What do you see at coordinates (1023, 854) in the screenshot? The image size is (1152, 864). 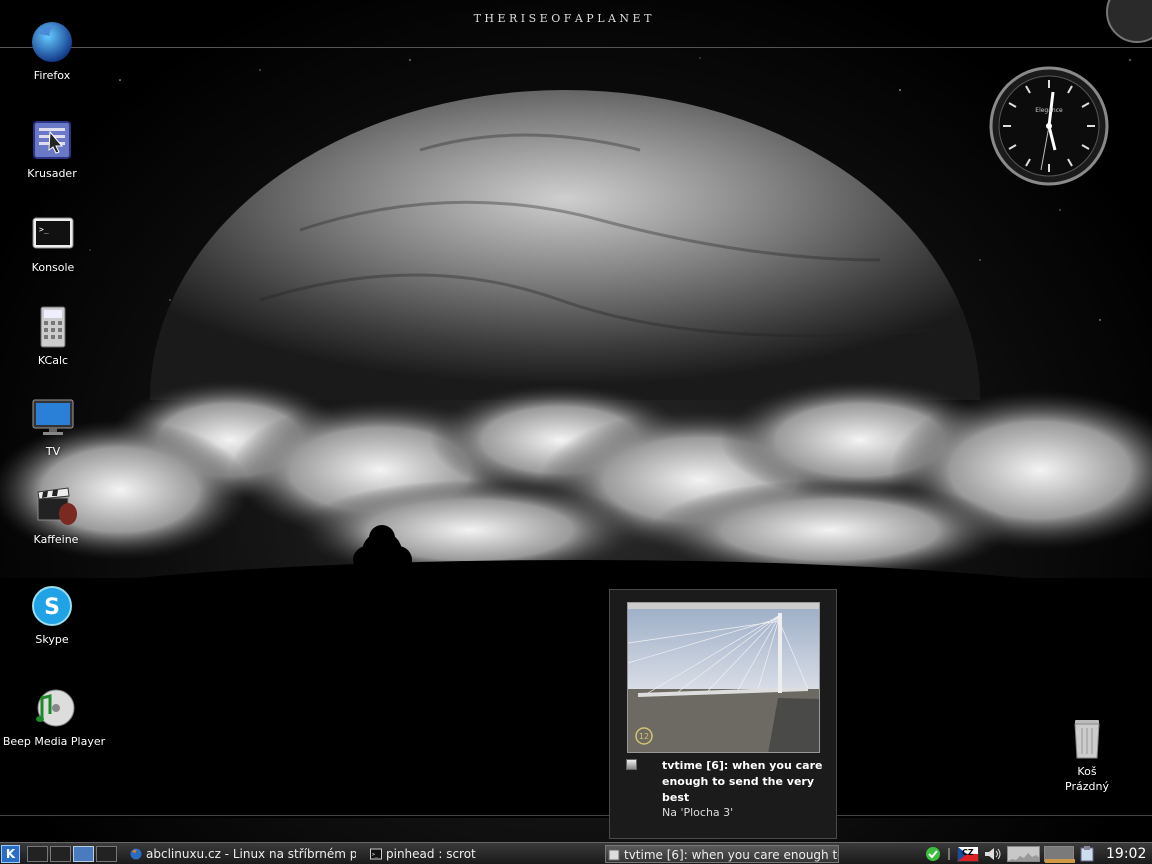 I see `cpu-load-monitor` at bounding box center [1023, 854].